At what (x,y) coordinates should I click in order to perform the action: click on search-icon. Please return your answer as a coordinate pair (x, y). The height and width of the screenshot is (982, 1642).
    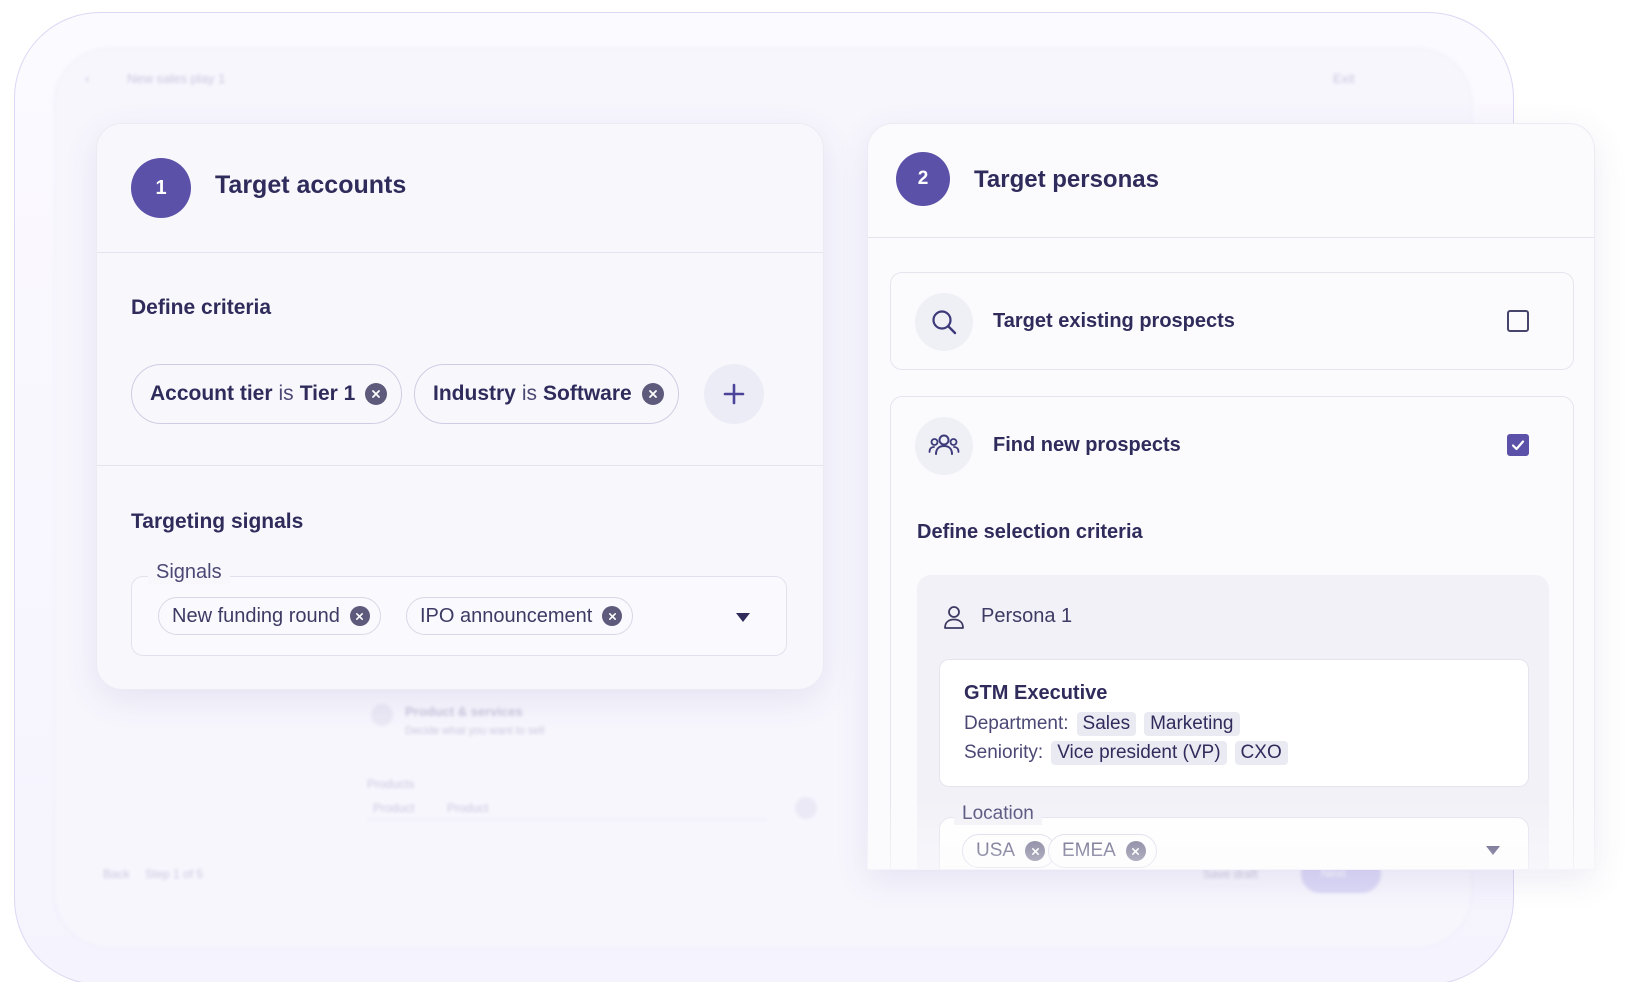
    Looking at the image, I should click on (944, 322).